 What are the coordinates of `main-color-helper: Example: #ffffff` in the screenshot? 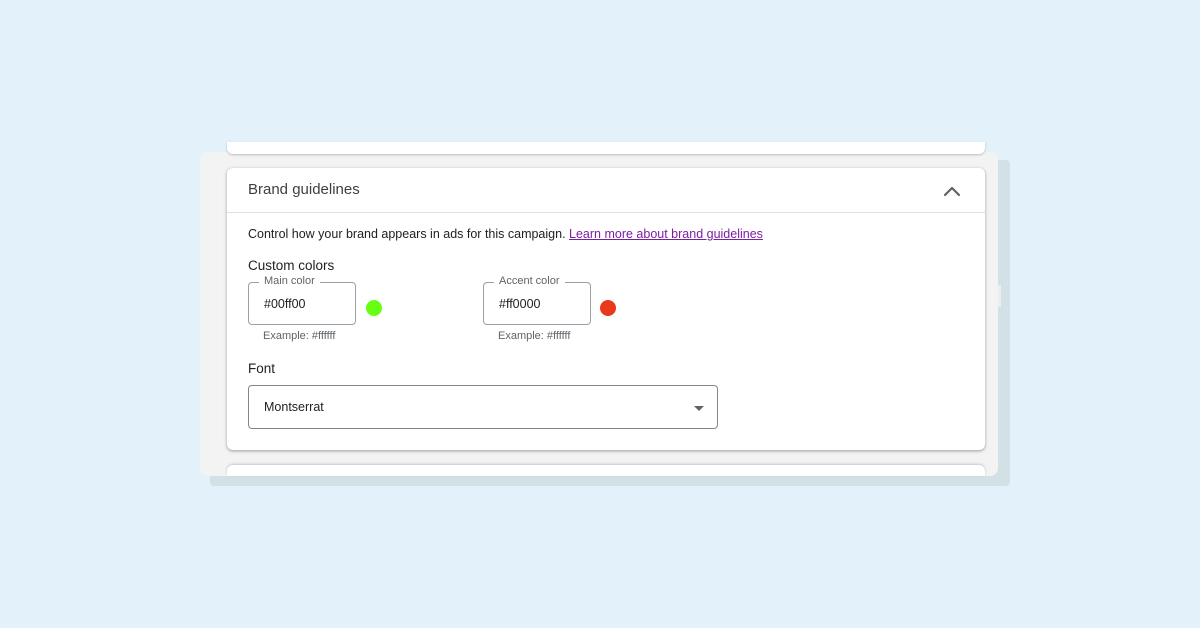 It's located at (299, 336).